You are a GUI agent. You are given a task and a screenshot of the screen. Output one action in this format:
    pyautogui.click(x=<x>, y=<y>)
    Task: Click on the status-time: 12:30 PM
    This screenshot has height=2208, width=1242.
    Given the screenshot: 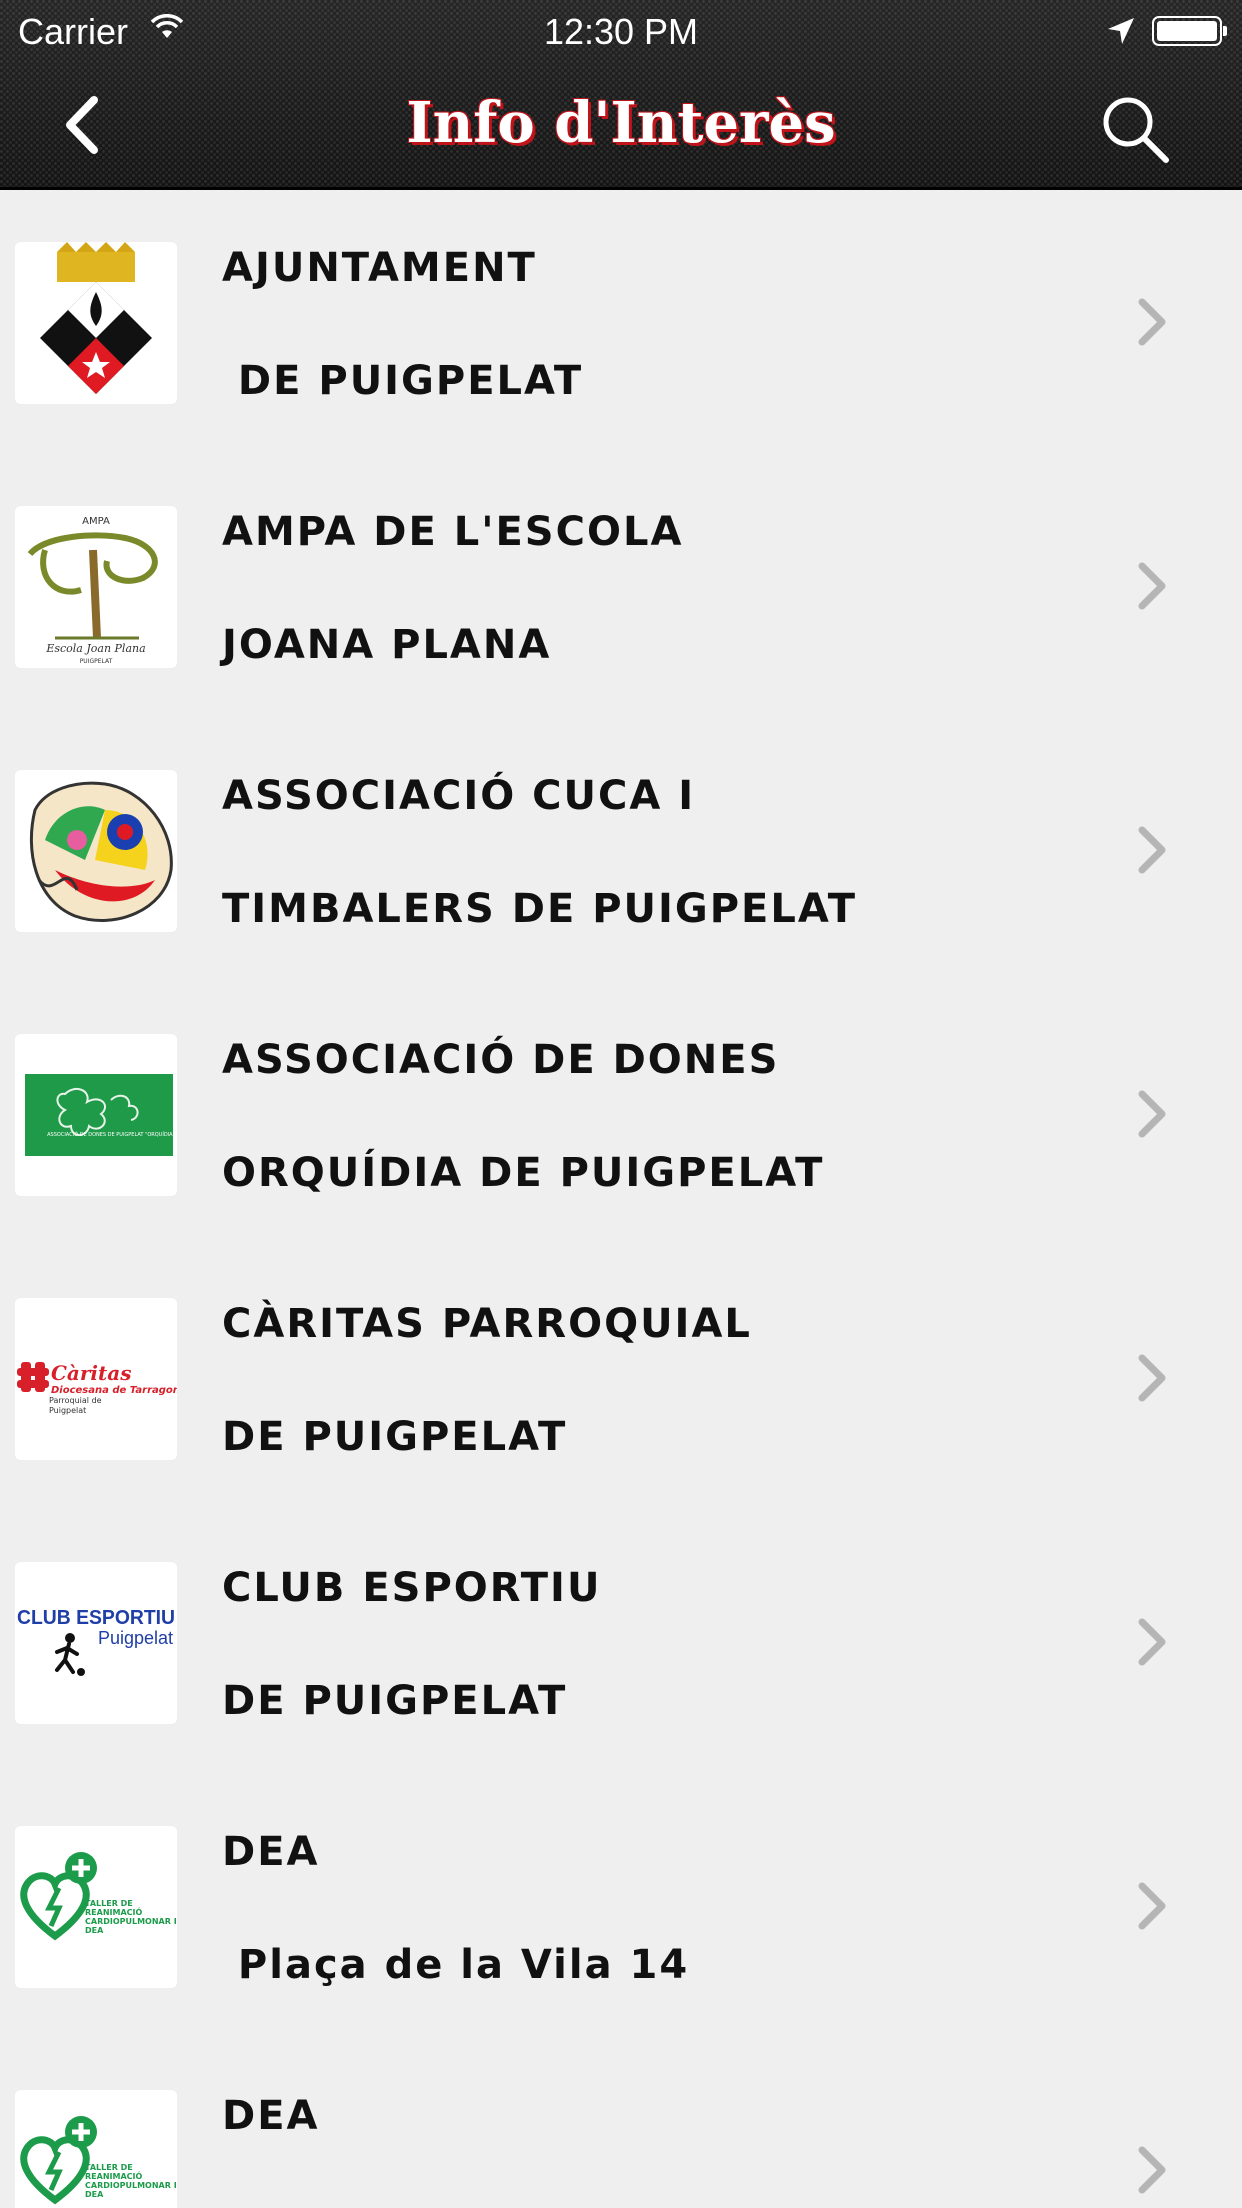 What is the action you would take?
    pyautogui.click(x=621, y=31)
    